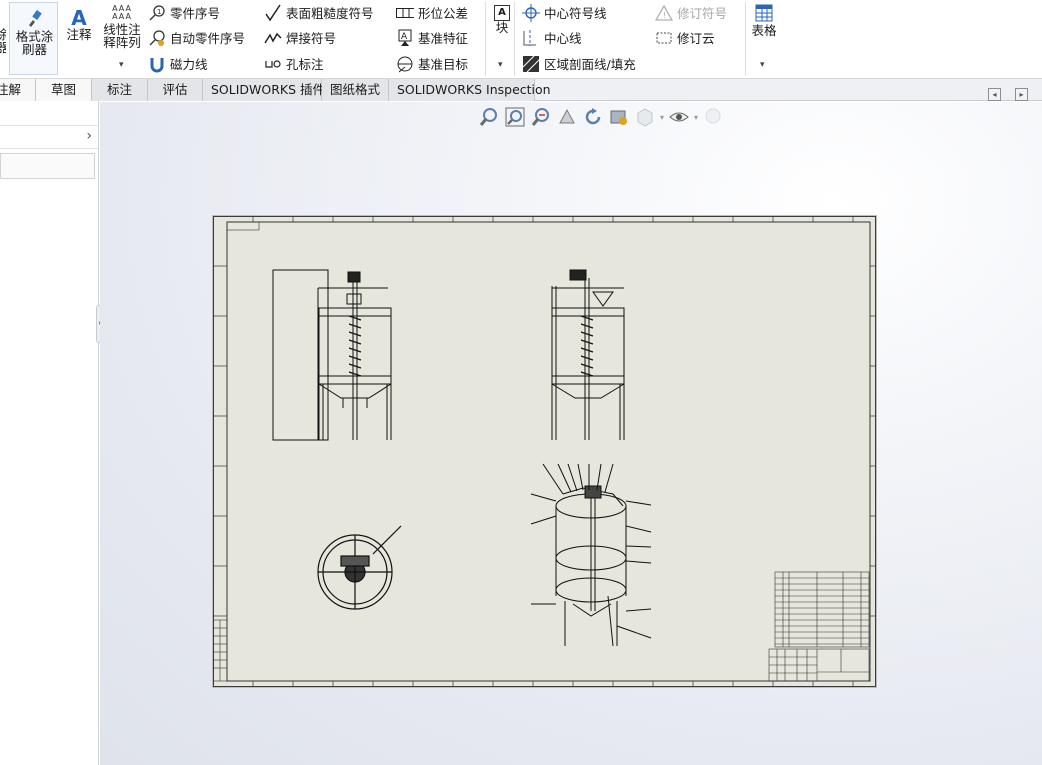 The width and height of the screenshot is (1042, 765). I want to click on revision-symbol-icon: !, so click(664, 13).